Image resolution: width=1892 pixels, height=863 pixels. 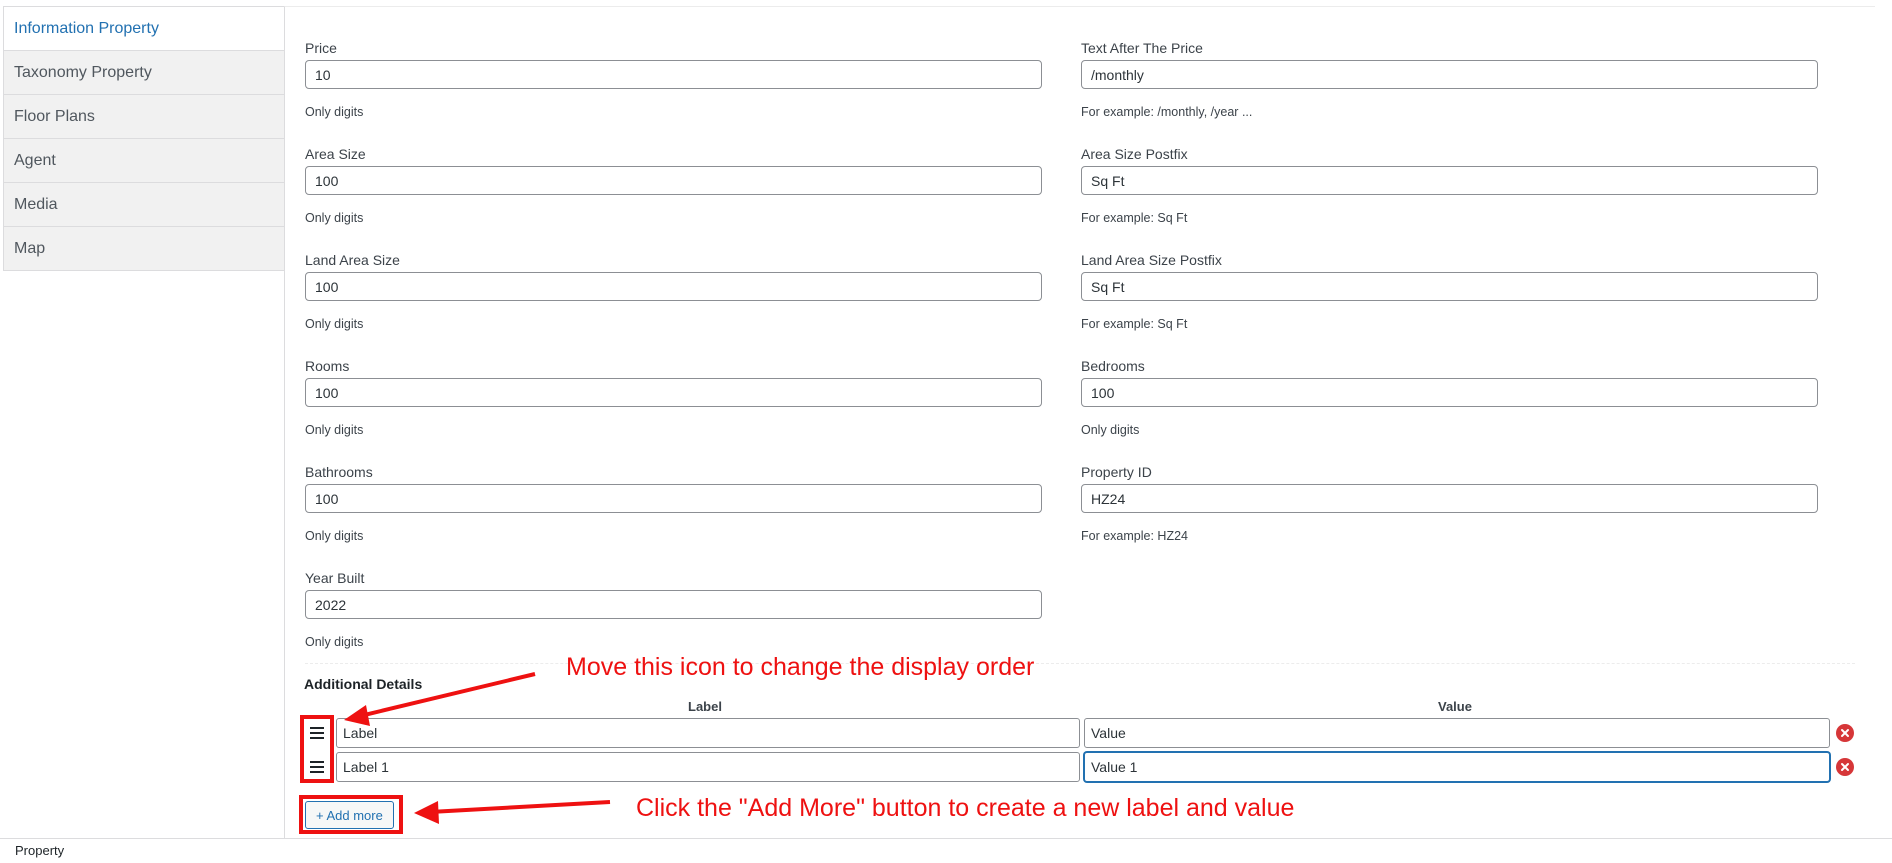 What do you see at coordinates (673, 286) in the screenshot?
I see `land-area-size-input` at bounding box center [673, 286].